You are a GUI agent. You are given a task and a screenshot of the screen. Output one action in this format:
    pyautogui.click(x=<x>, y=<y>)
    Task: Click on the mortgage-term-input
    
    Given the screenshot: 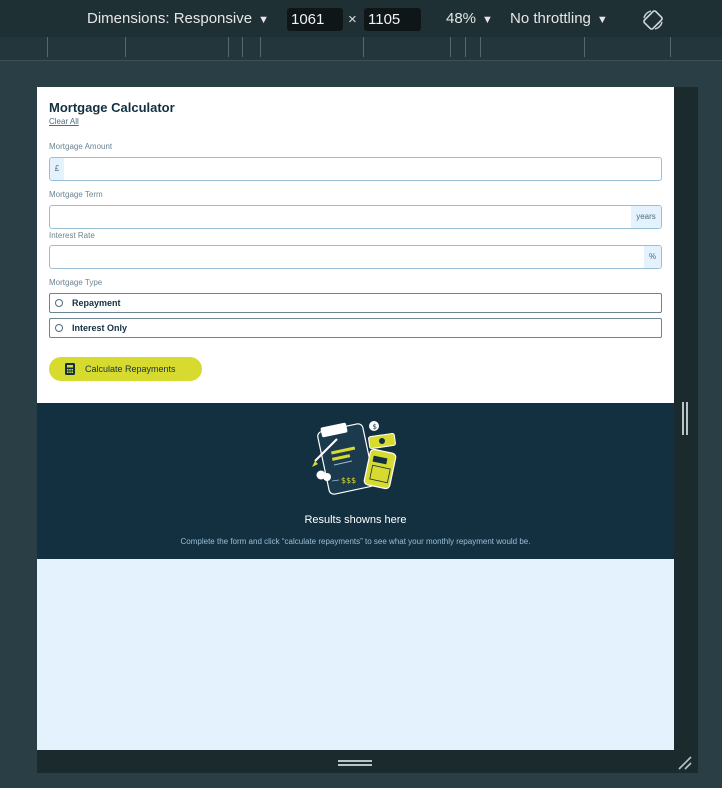 What is the action you would take?
    pyautogui.click(x=341, y=217)
    